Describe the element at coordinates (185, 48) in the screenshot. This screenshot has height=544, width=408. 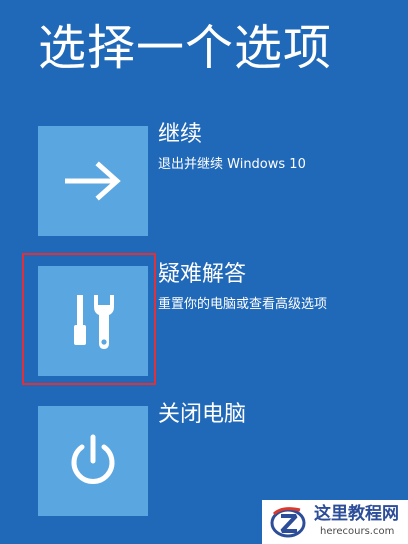
I see `page-title: 选择一个选项` at that location.